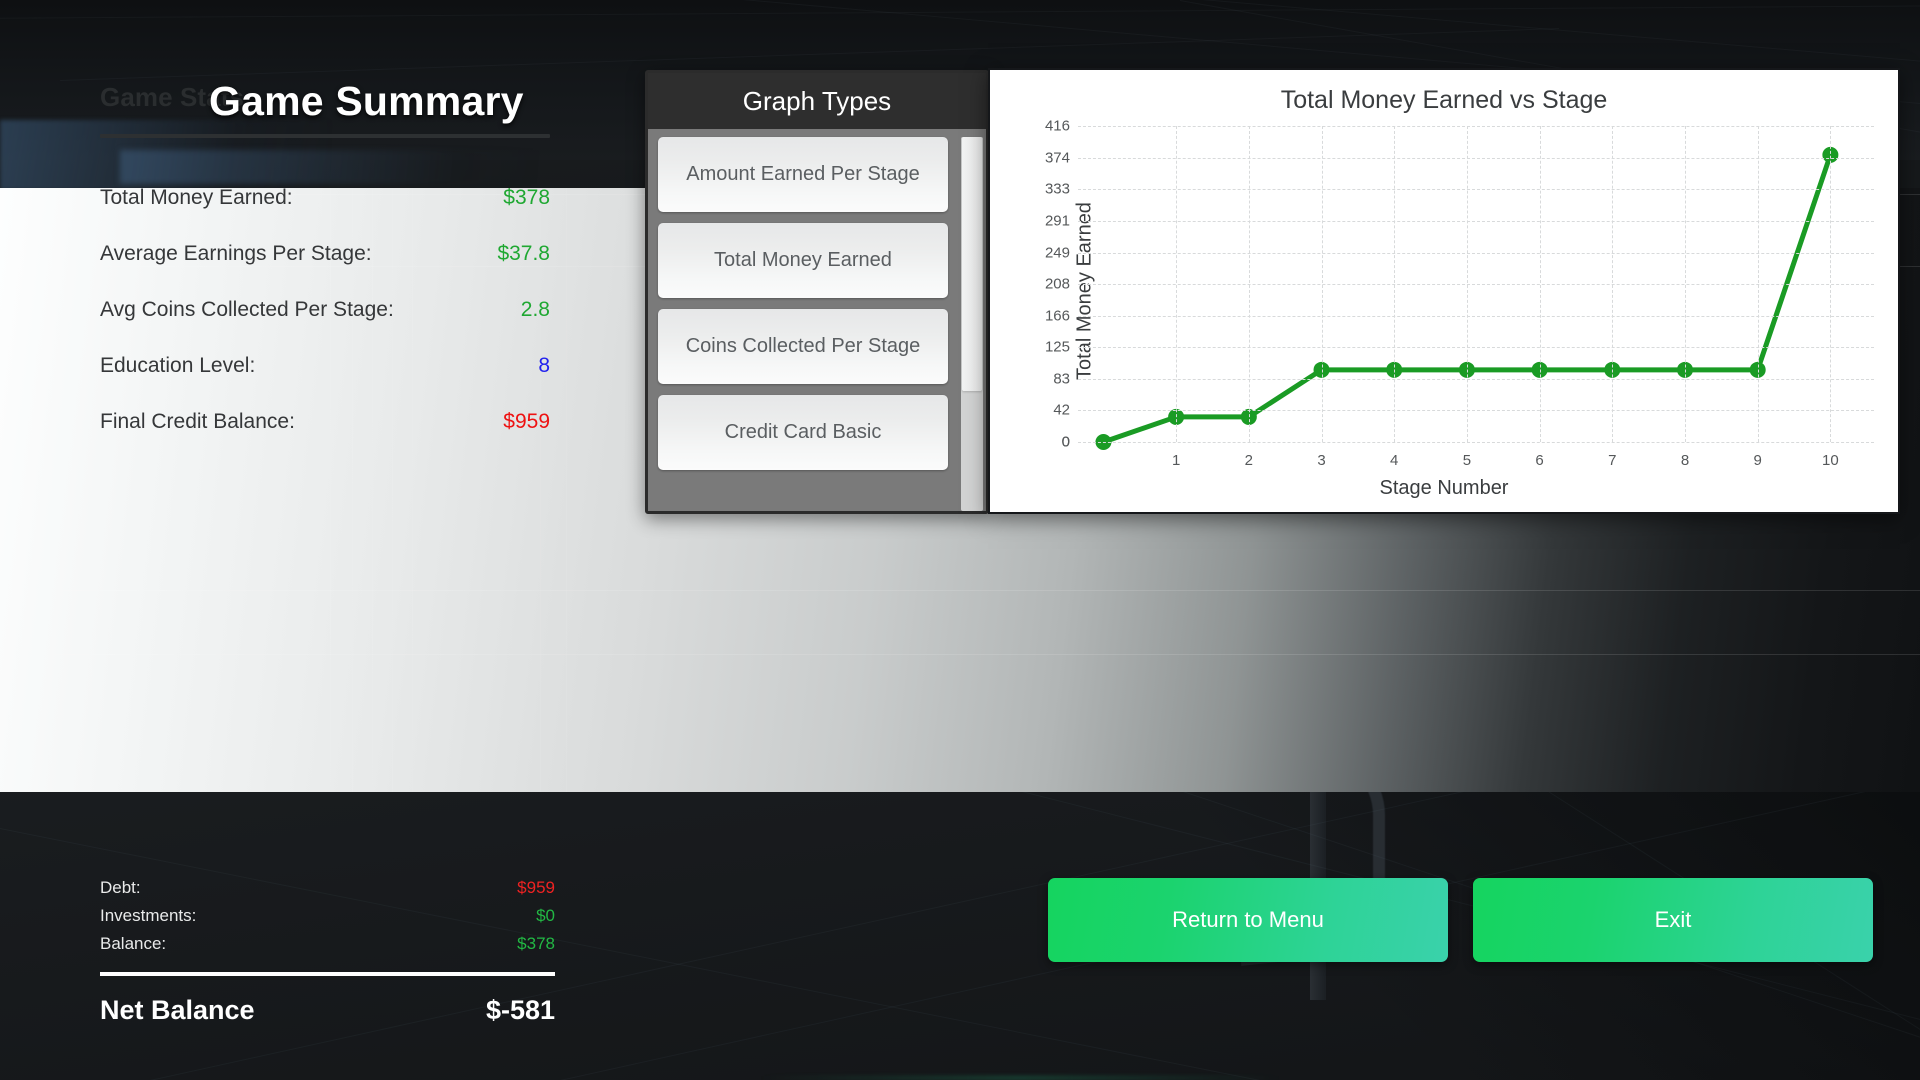  I want to click on chart-title: Total Money Earned vs Stage, so click(1444, 100).